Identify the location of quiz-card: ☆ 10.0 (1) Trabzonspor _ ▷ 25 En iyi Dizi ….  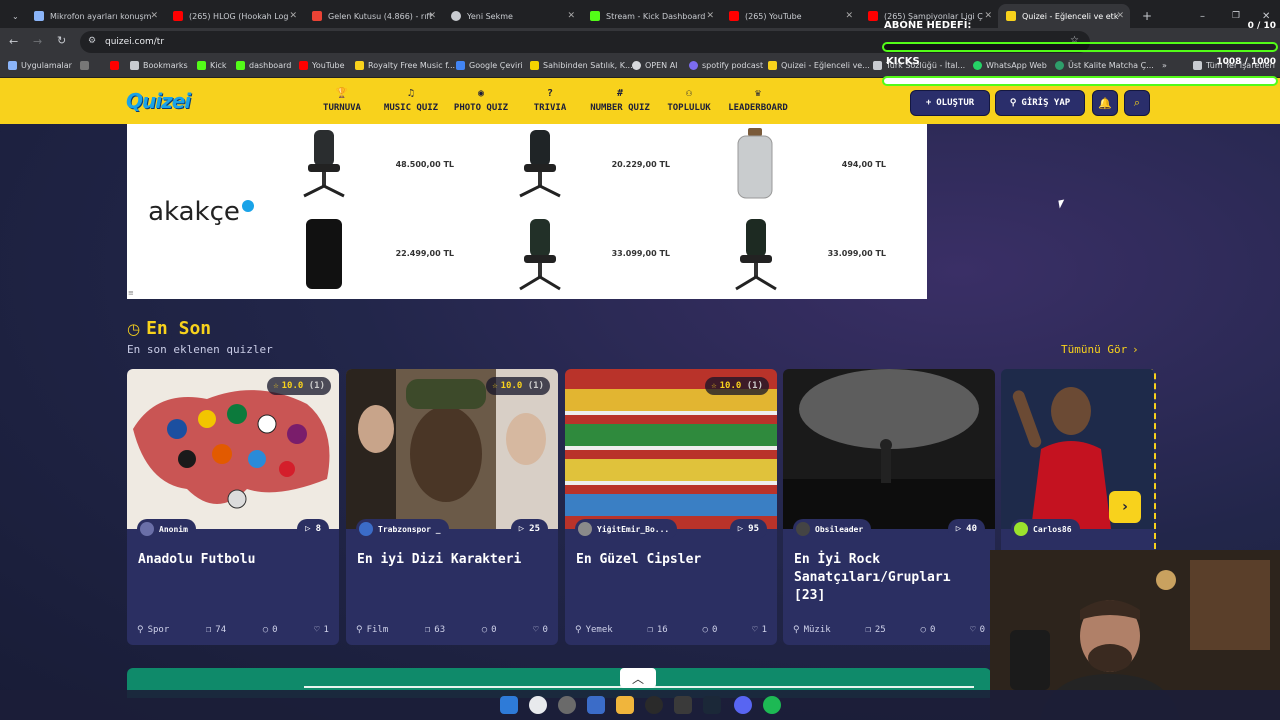
(452, 507).